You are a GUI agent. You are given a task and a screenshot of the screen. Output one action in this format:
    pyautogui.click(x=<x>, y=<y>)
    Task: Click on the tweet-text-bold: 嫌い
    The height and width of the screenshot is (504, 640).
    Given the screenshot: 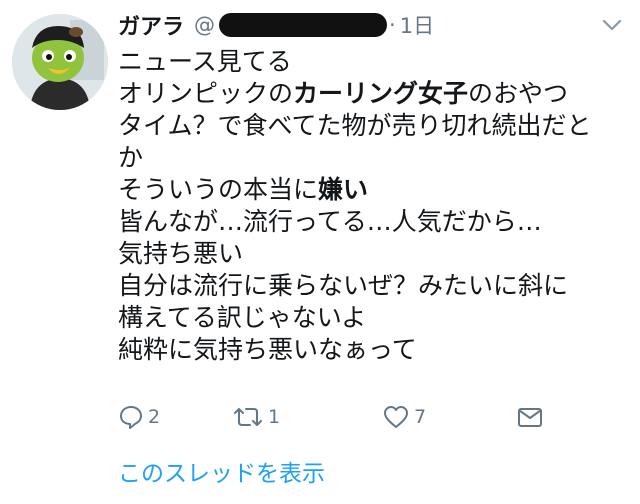 What is the action you would take?
    pyautogui.click(x=343, y=189)
    